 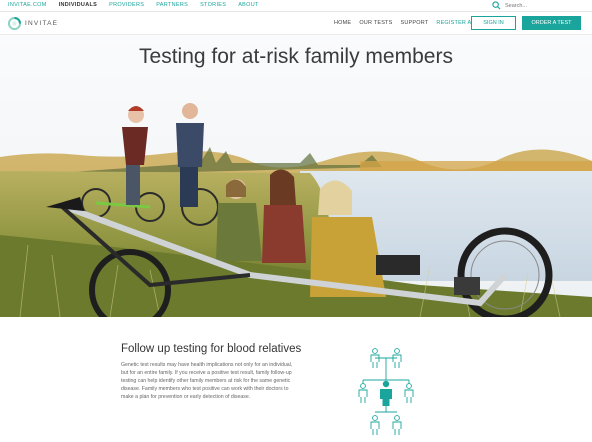 I want to click on nav-menu: HOME OUR TESTS SUPPORT REGISTER A TEST, so click(x=411, y=23).